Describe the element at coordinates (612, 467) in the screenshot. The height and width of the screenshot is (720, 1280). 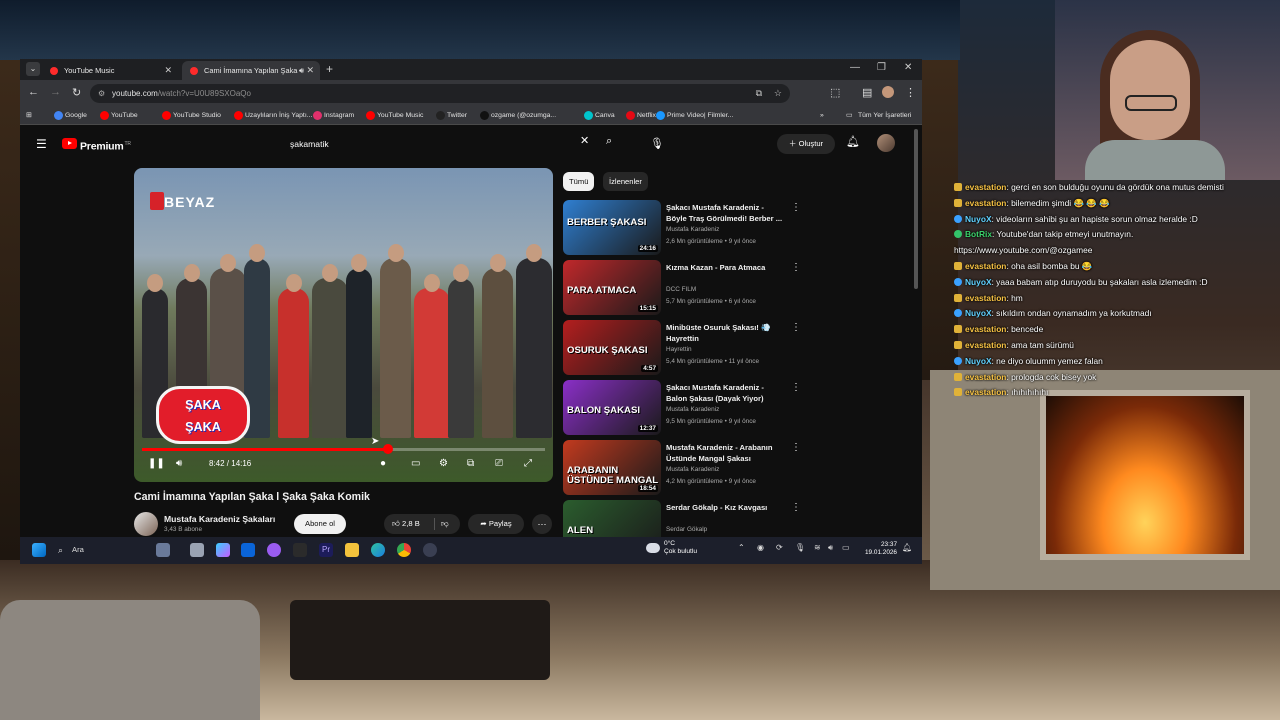
I see `video-thumbnail: ARABANIN ÜSTÜNDE MANGAL 18:54` at that location.